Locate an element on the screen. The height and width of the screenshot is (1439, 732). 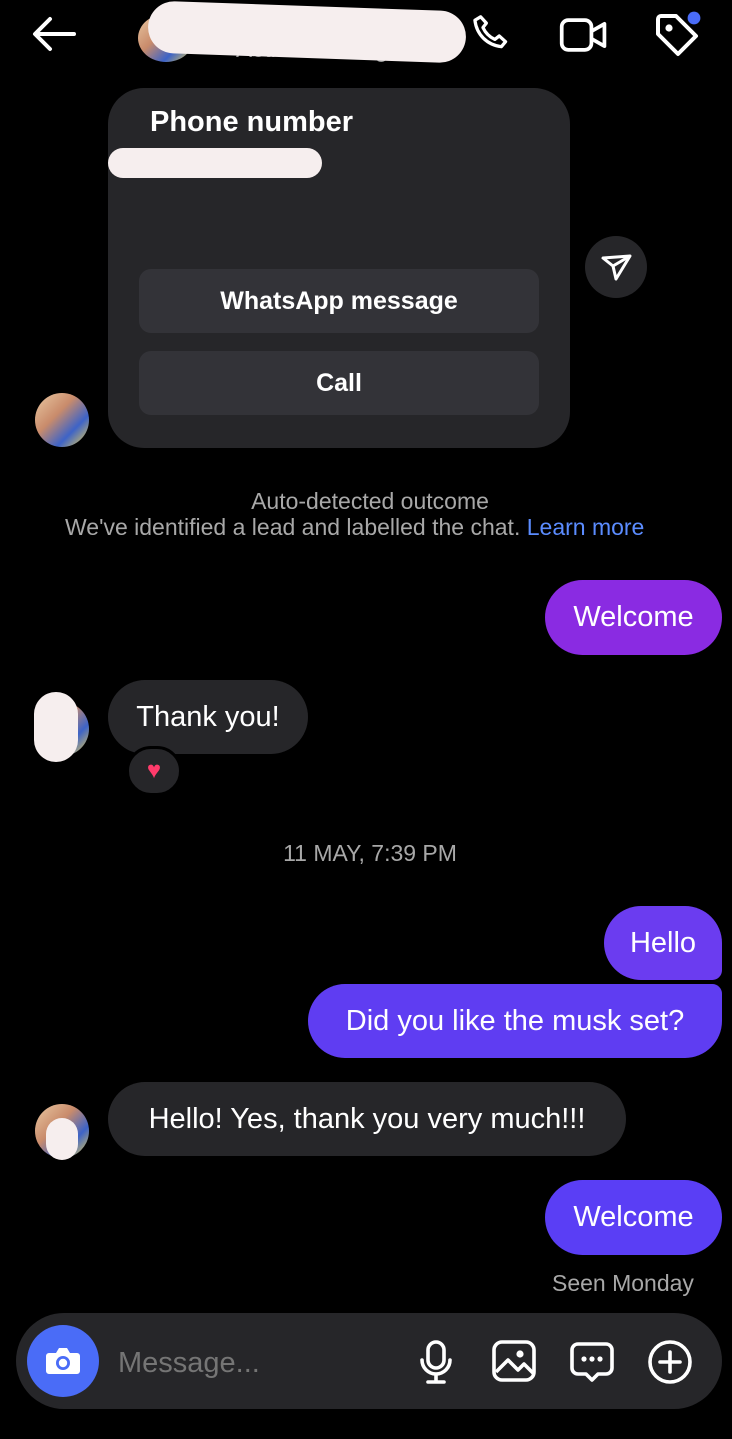
redacted-phone-number is located at coordinates (215, 163).